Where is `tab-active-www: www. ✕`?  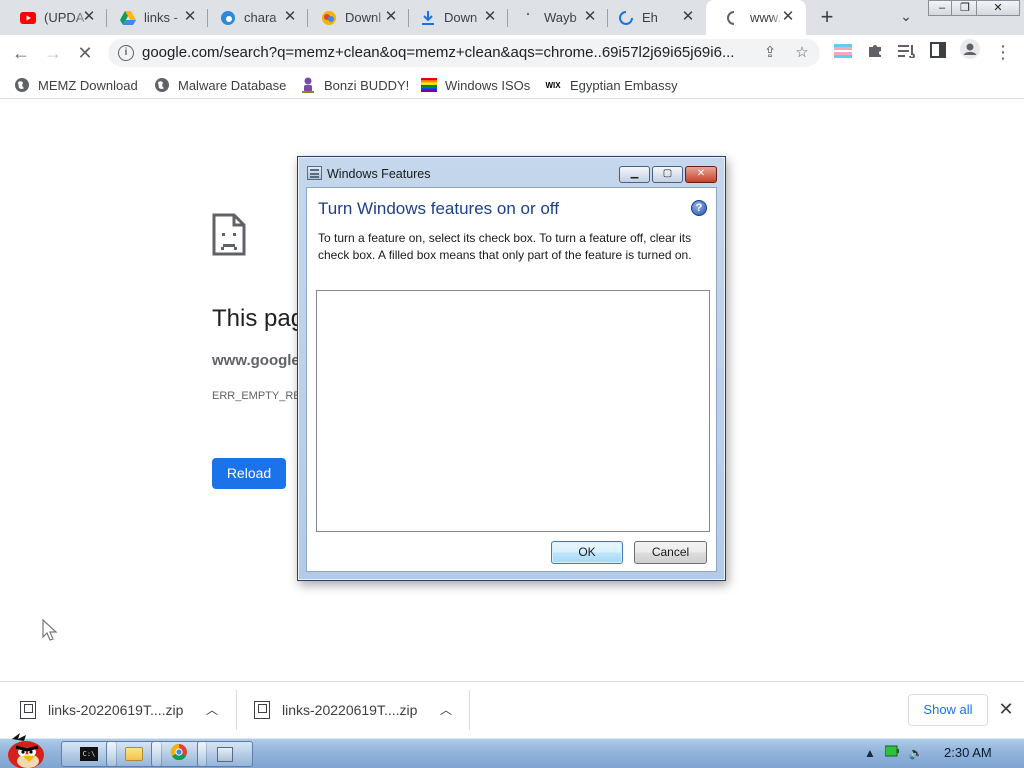
tab-active-www: www. ✕ is located at coordinates (756, 17).